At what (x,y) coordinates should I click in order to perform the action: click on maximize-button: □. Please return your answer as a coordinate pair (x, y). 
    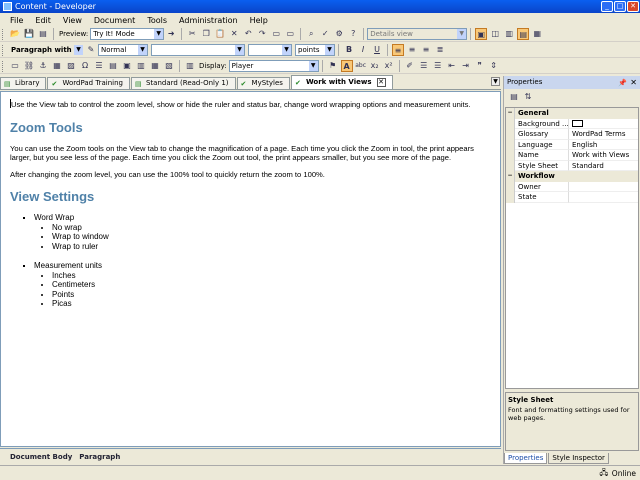
    Looking at the image, I should click on (620, 6).